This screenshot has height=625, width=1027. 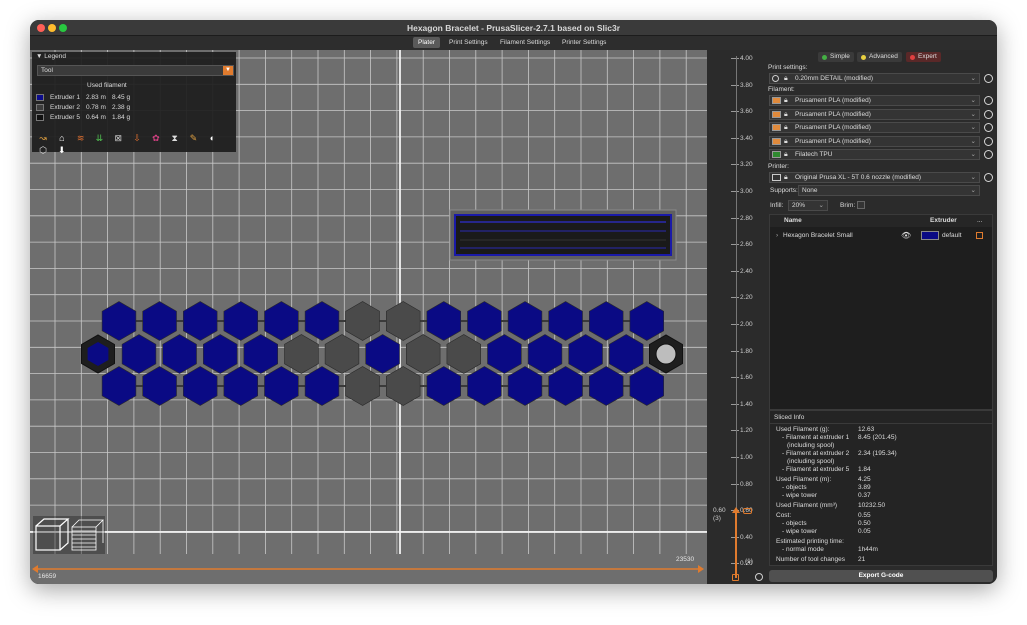 I want to click on view-type-select: Tool ▼, so click(x=135, y=70).